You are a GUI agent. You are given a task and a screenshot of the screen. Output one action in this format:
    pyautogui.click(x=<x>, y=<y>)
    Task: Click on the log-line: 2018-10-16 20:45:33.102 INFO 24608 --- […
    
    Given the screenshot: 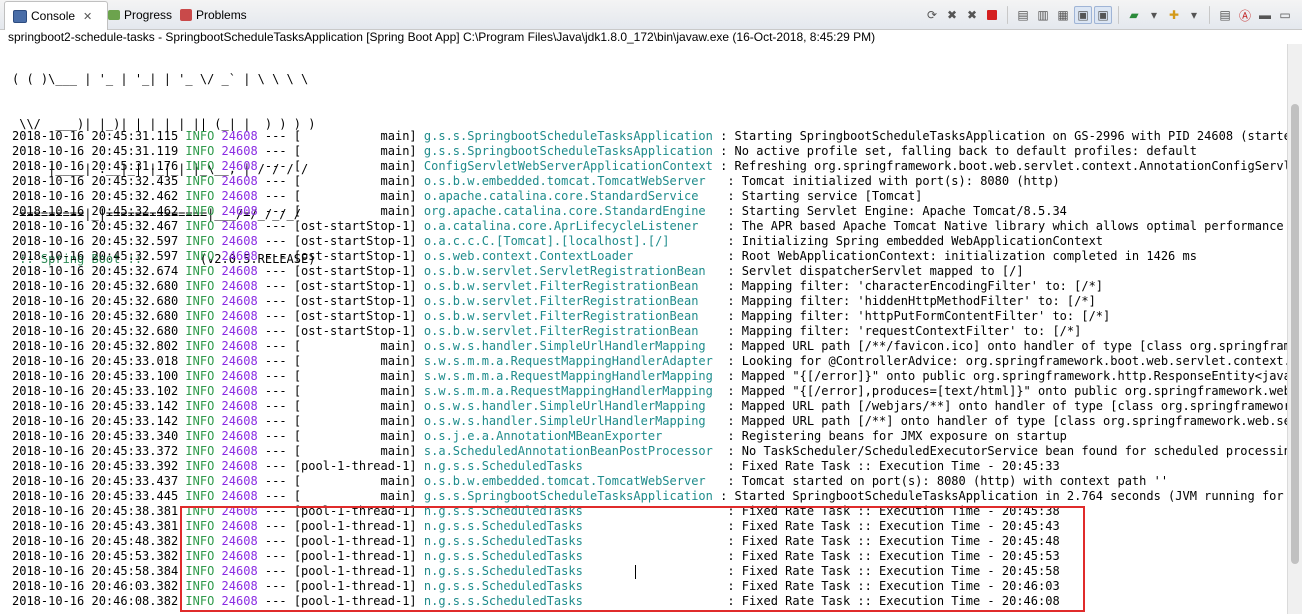 What is the action you would take?
    pyautogui.click(x=650, y=391)
    